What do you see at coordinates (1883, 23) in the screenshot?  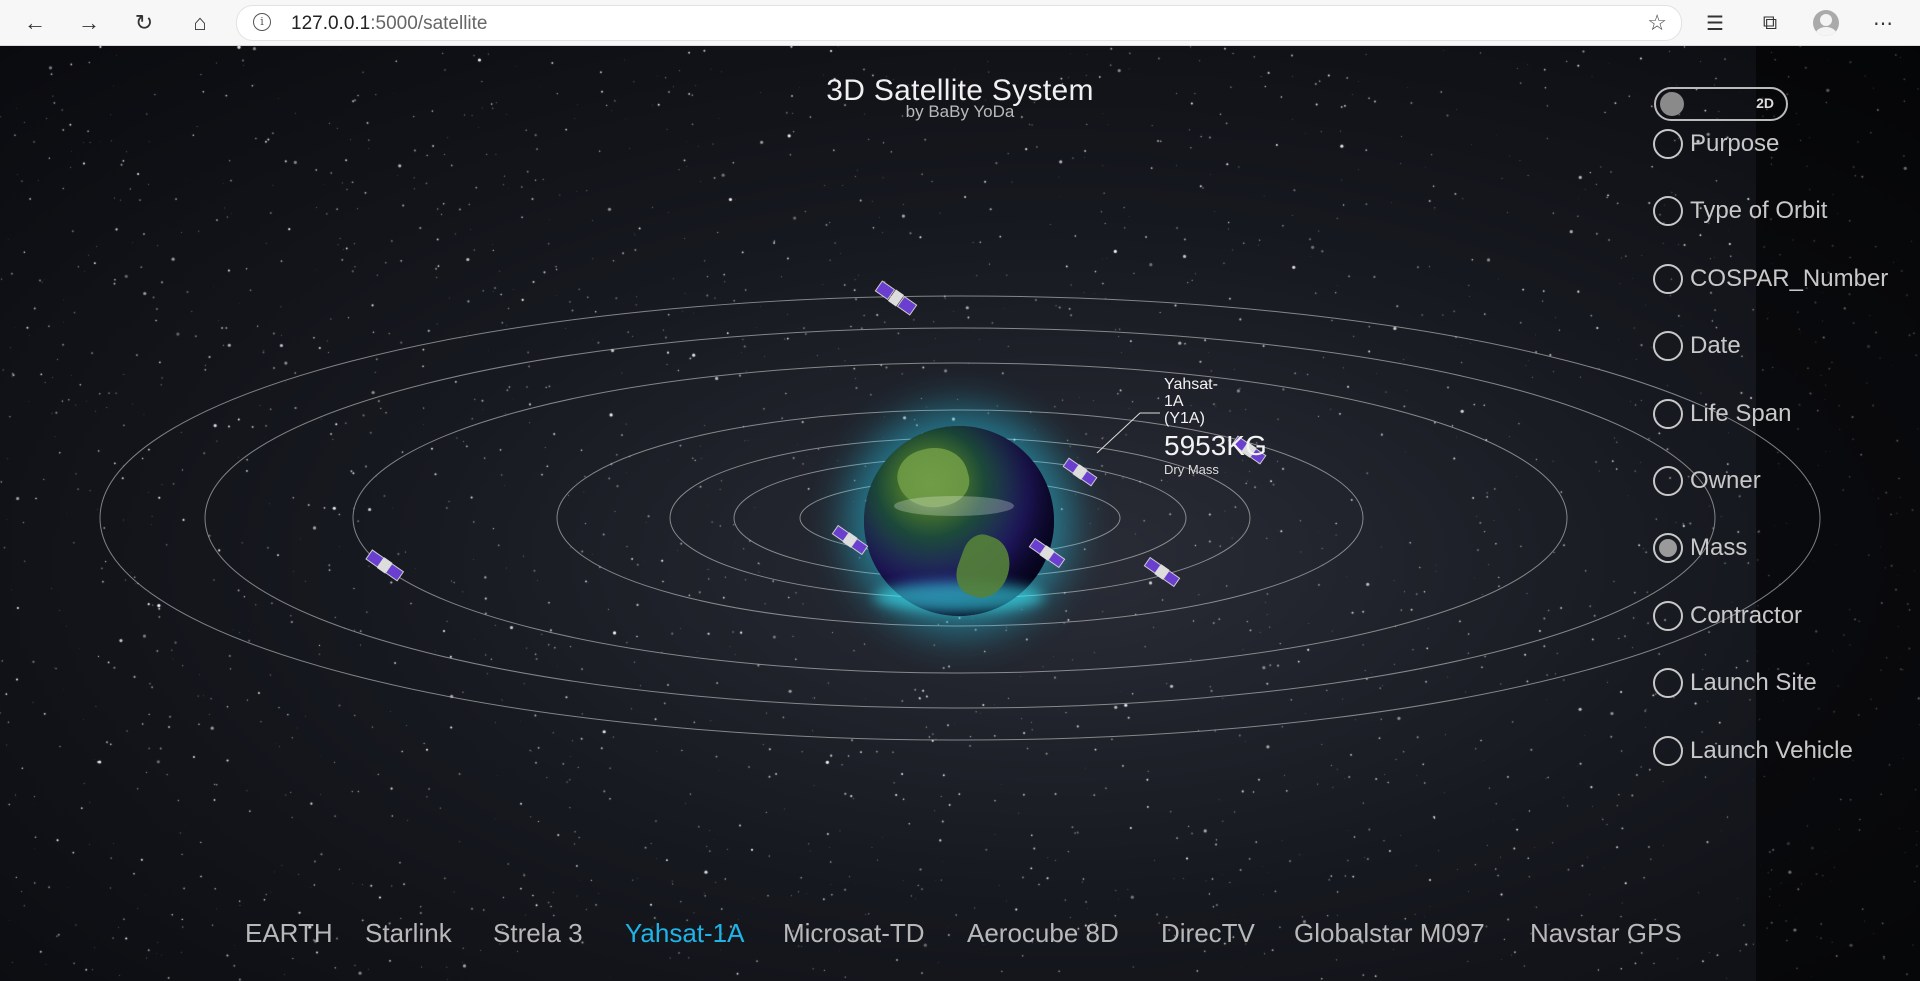 I see `more-icon: ⋯` at bounding box center [1883, 23].